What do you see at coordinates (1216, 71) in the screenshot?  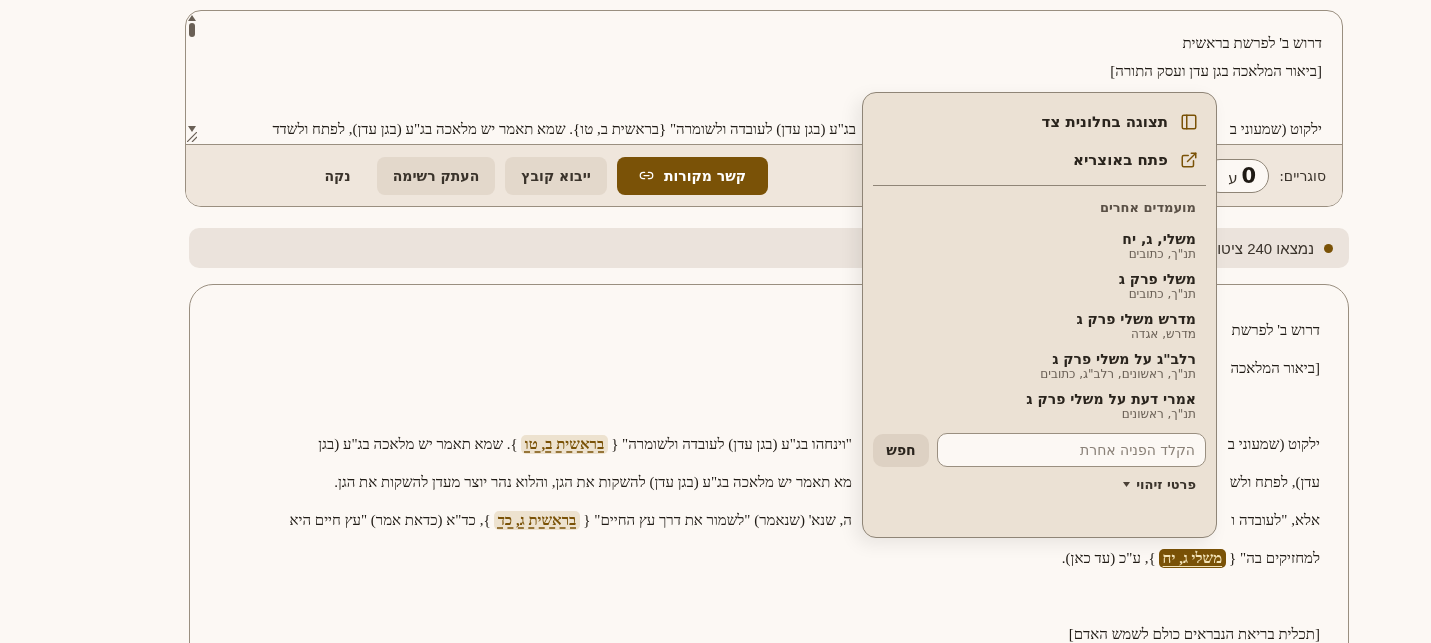 I see `text-line: [ביאור המלאכה בגן עדן ועסק התורה]` at bounding box center [1216, 71].